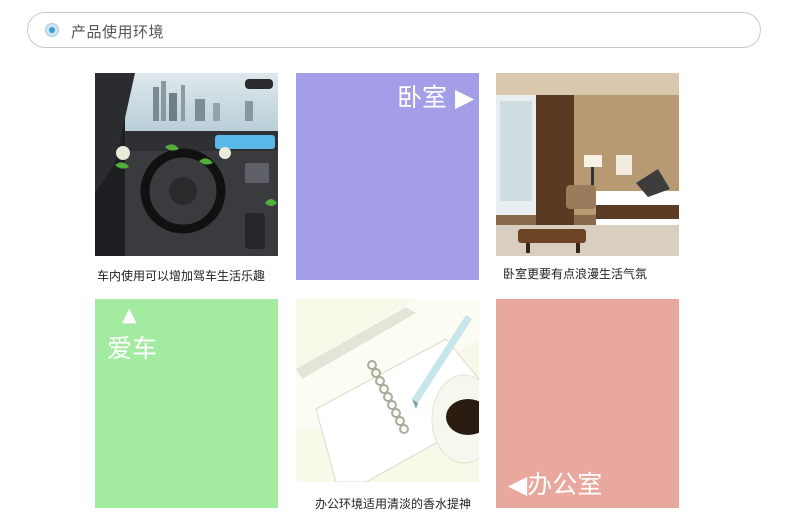 The image size is (790, 519). What do you see at coordinates (587, 164) in the screenshot?
I see `hotel-room-photo` at bounding box center [587, 164].